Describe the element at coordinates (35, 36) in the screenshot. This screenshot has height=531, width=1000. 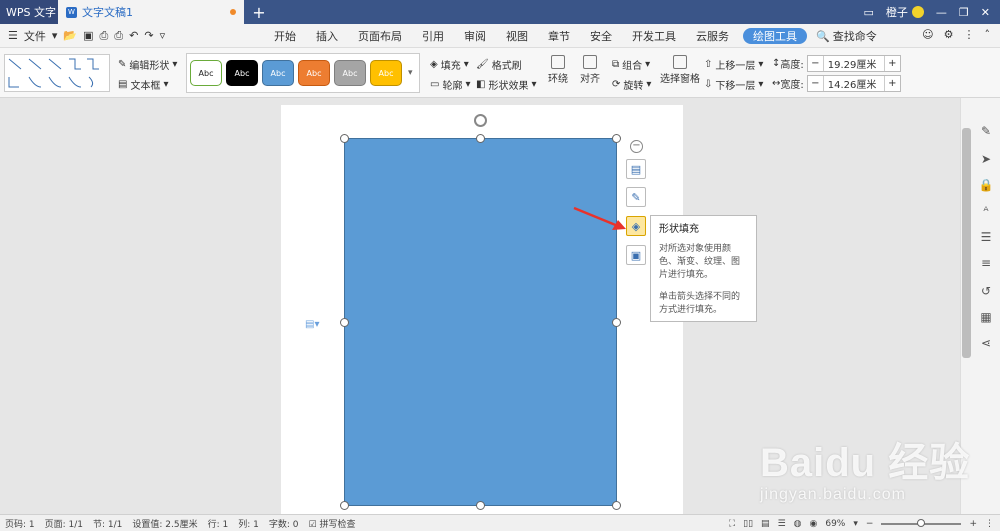
I see `file-menu: 文件` at that location.